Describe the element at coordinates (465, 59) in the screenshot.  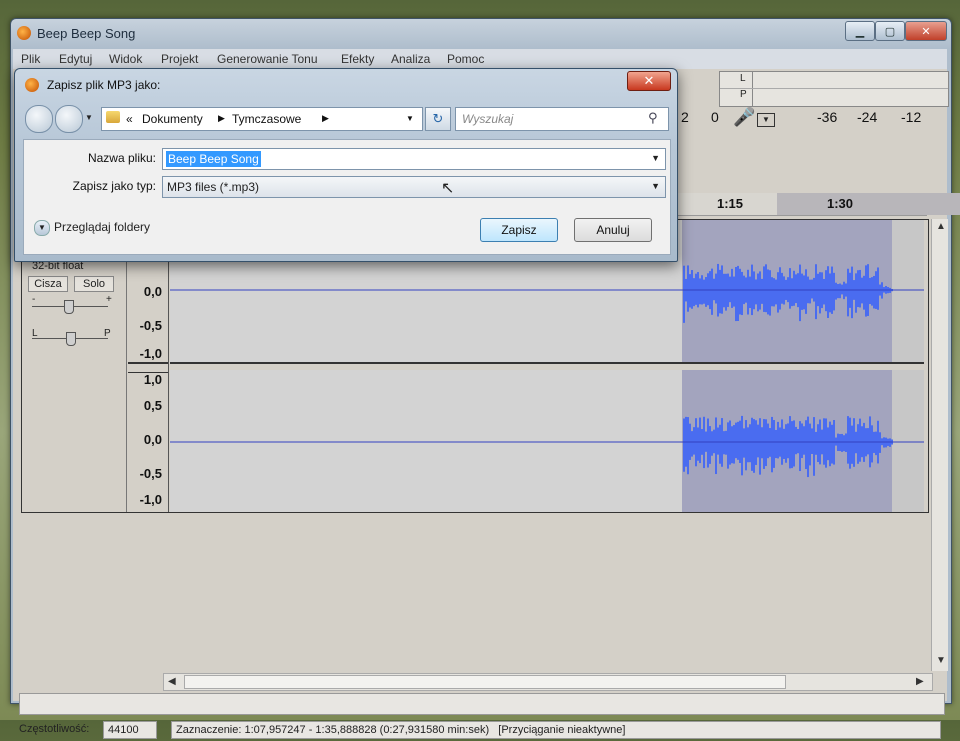
I see `menu-help: Pomoc` at that location.